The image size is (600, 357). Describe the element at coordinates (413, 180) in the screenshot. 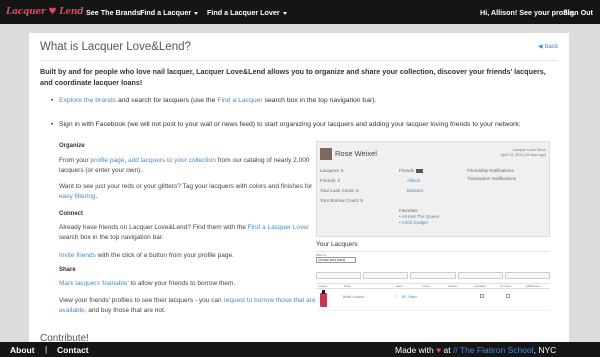

I see `friend-1: Allison` at that location.